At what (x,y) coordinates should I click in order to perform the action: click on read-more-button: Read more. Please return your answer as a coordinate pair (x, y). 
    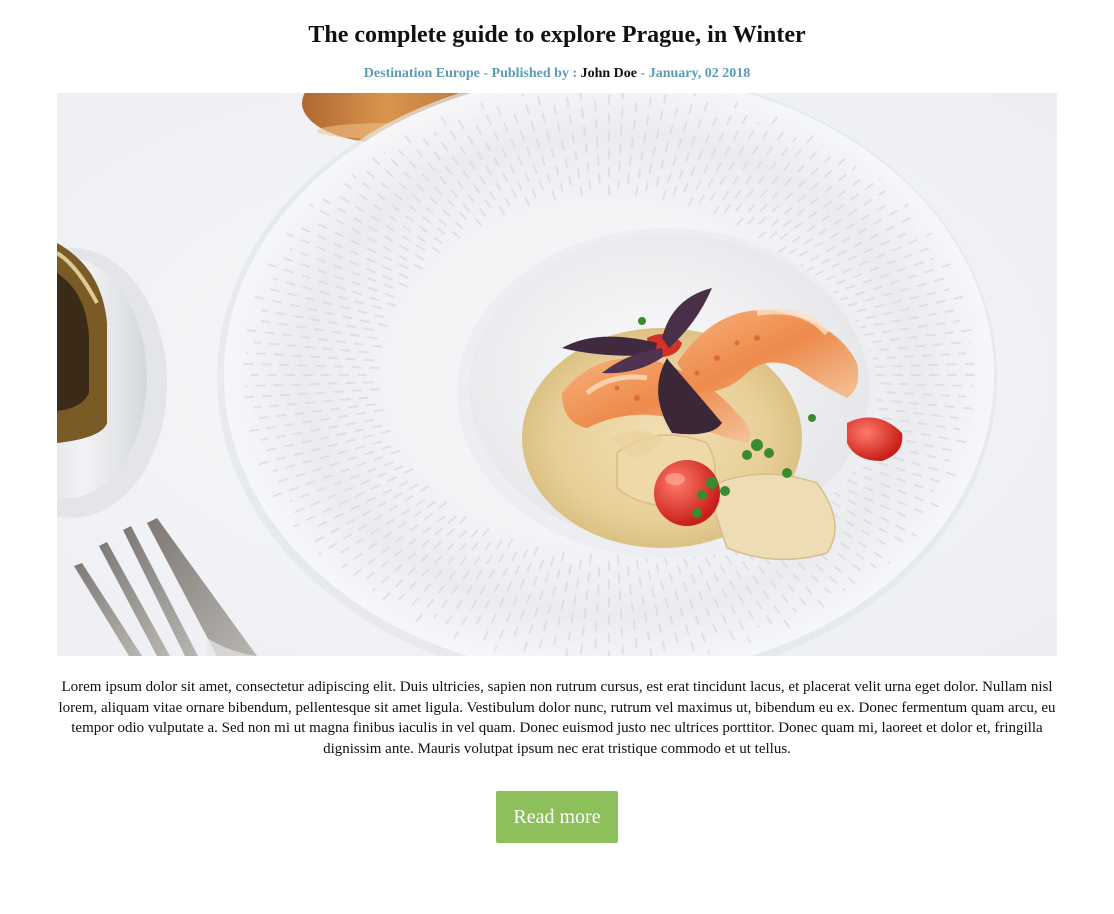
    Looking at the image, I should click on (557, 817).